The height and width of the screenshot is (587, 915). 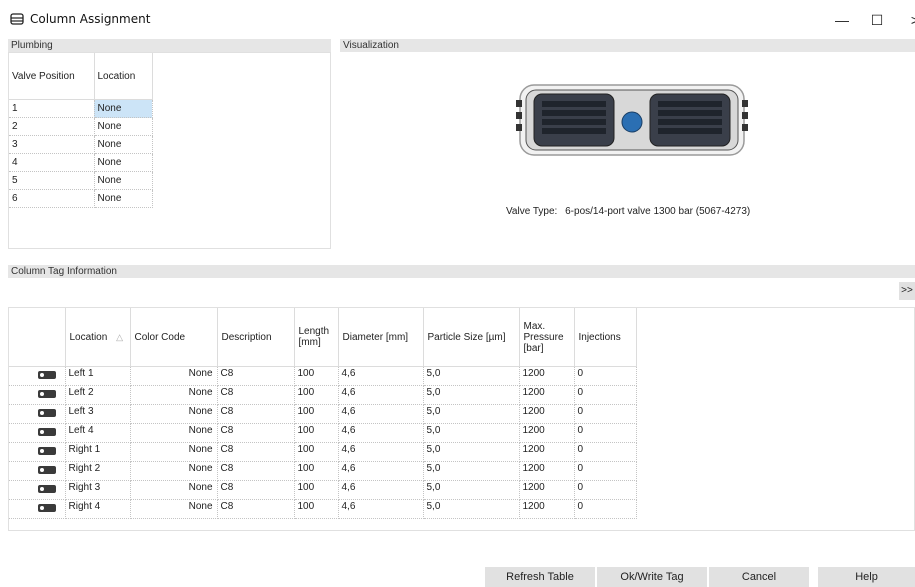 What do you see at coordinates (98, 452) in the screenshot?
I see `location-cell: Right 1` at bounding box center [98, 452].